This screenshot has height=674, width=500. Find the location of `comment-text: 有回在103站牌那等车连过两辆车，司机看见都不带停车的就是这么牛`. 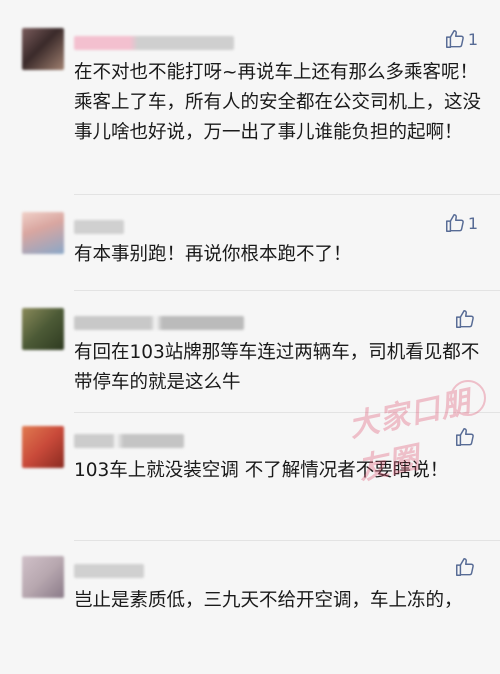

comment-text: 有回在103站牌那等车连过两辆车，司机看见都不带停车的就是这么牛 is located at coordinates (277, 367).